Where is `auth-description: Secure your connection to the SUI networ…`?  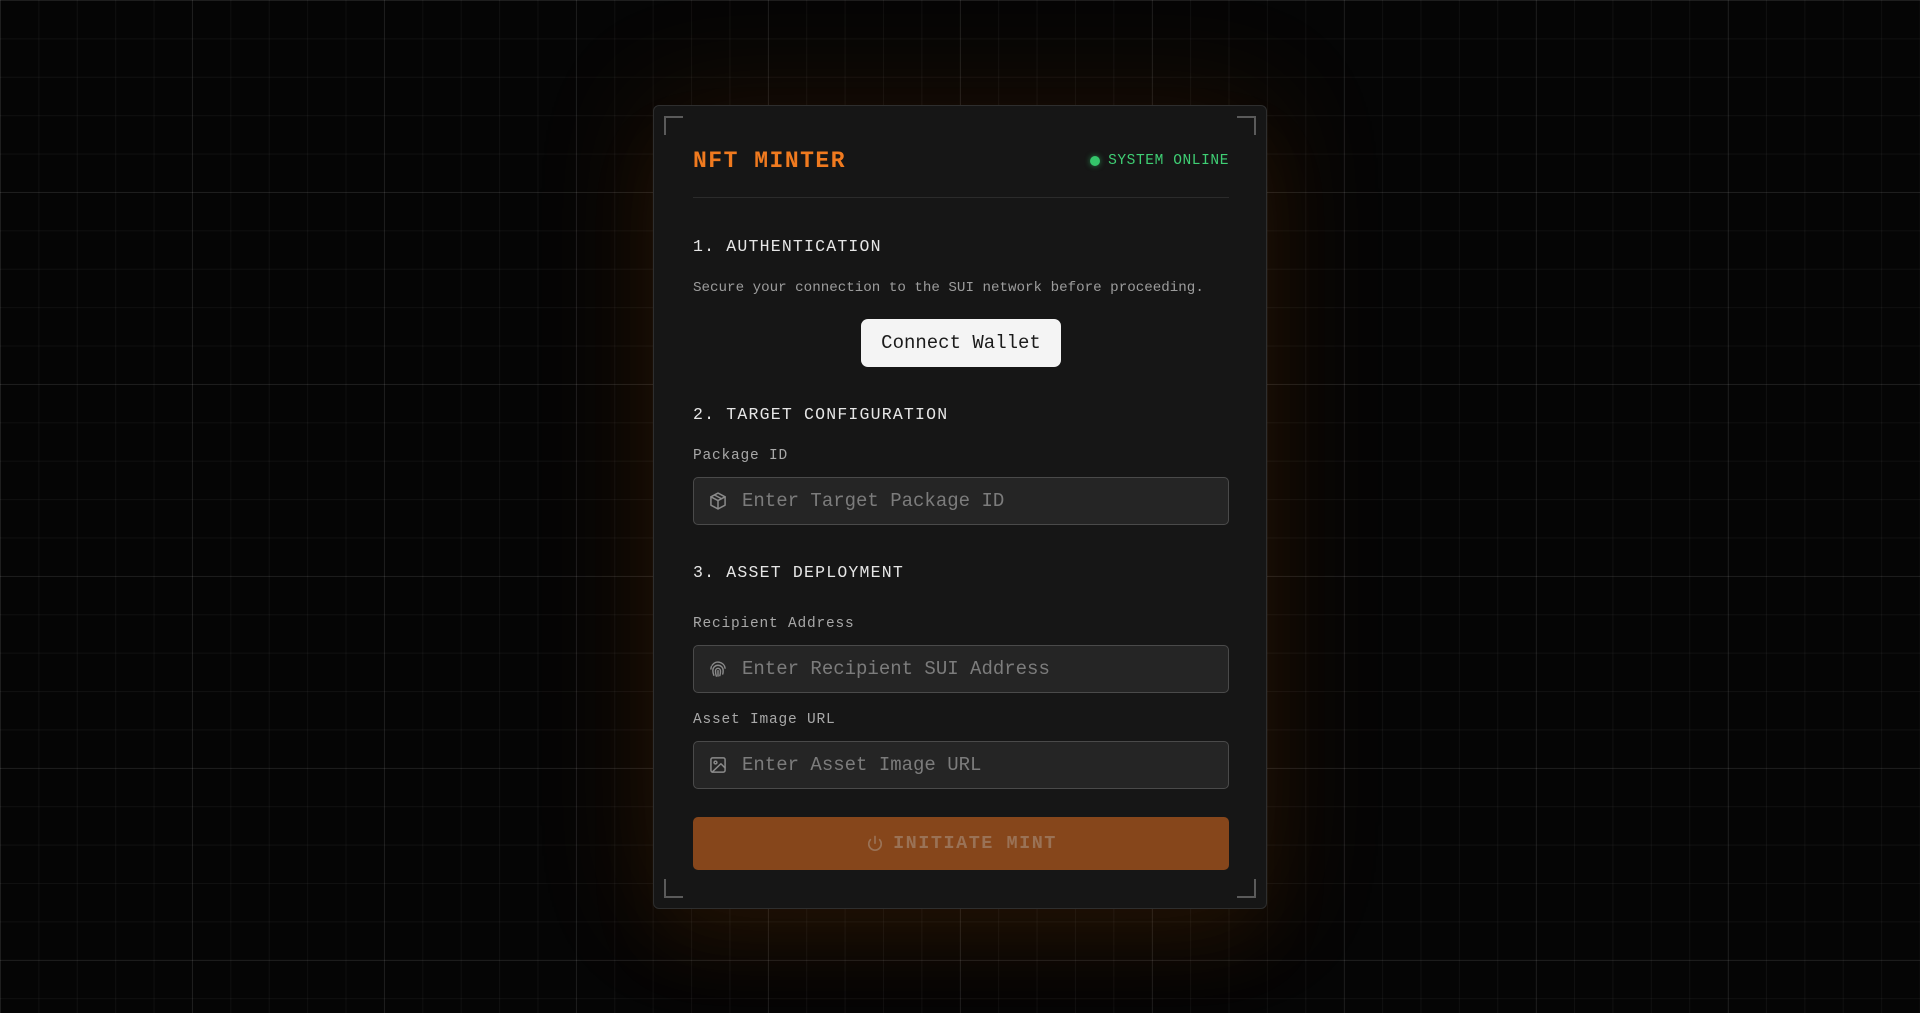 auth-description: Secure your connection to the SUI networ… is located at coordinates (948, 288).